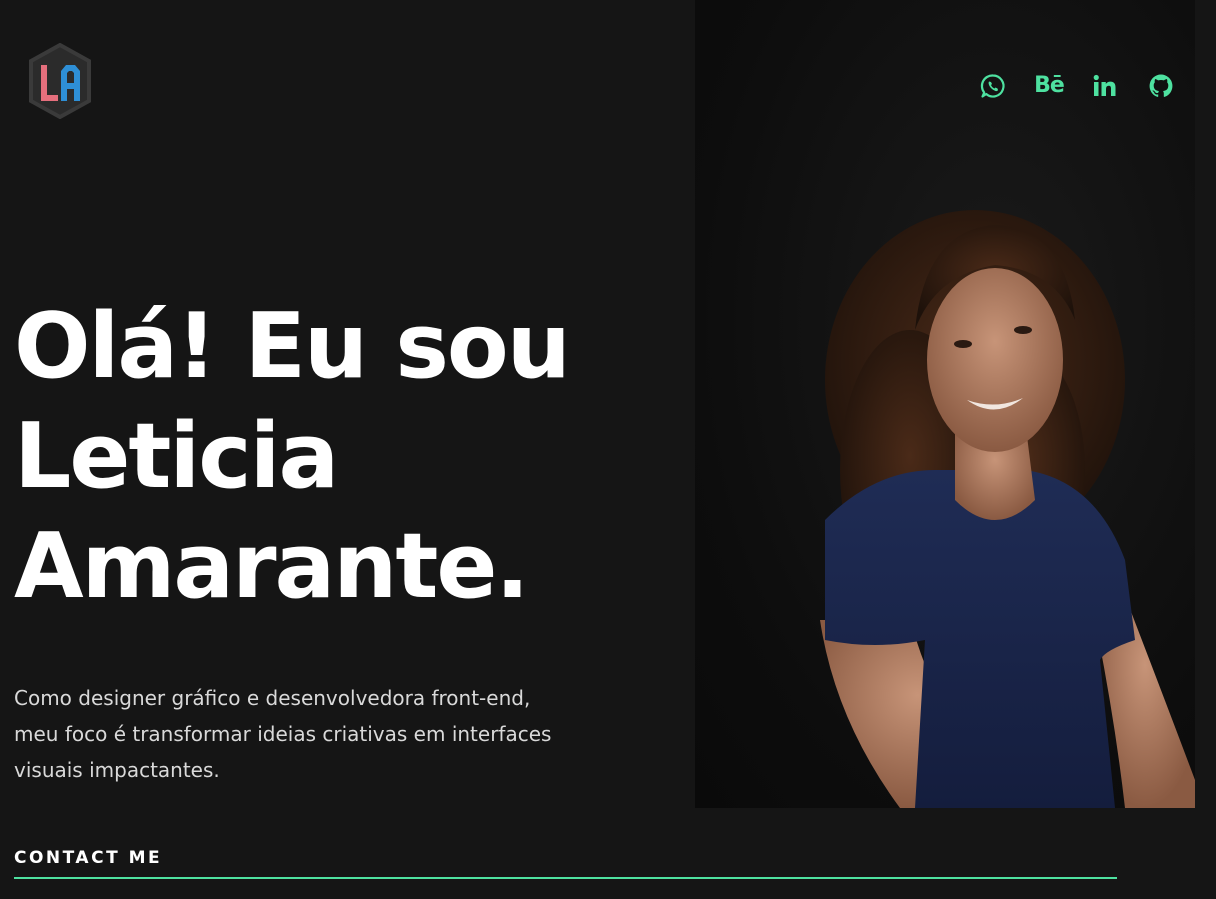 This screenshot has width=1216, height=899. What do you see at coordinates (176, 456) in the screenshot?
I see `hero-title-line-2: Leticia` at bounding box center [176, 456].